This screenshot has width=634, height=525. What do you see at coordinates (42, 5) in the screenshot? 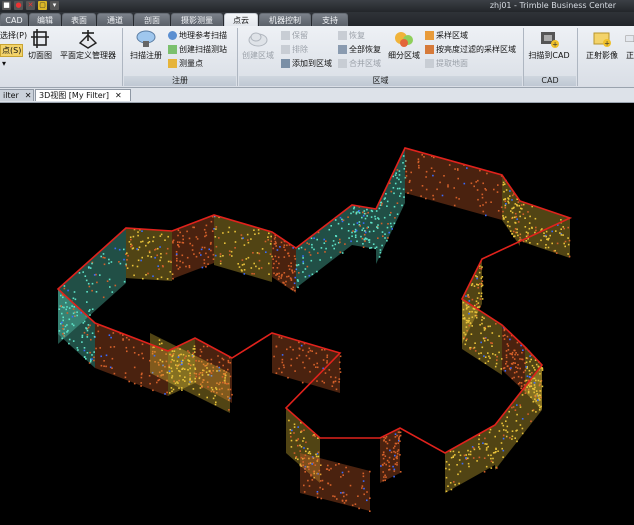
I see `window-icon: ▢` at bounding box center [42, 5].